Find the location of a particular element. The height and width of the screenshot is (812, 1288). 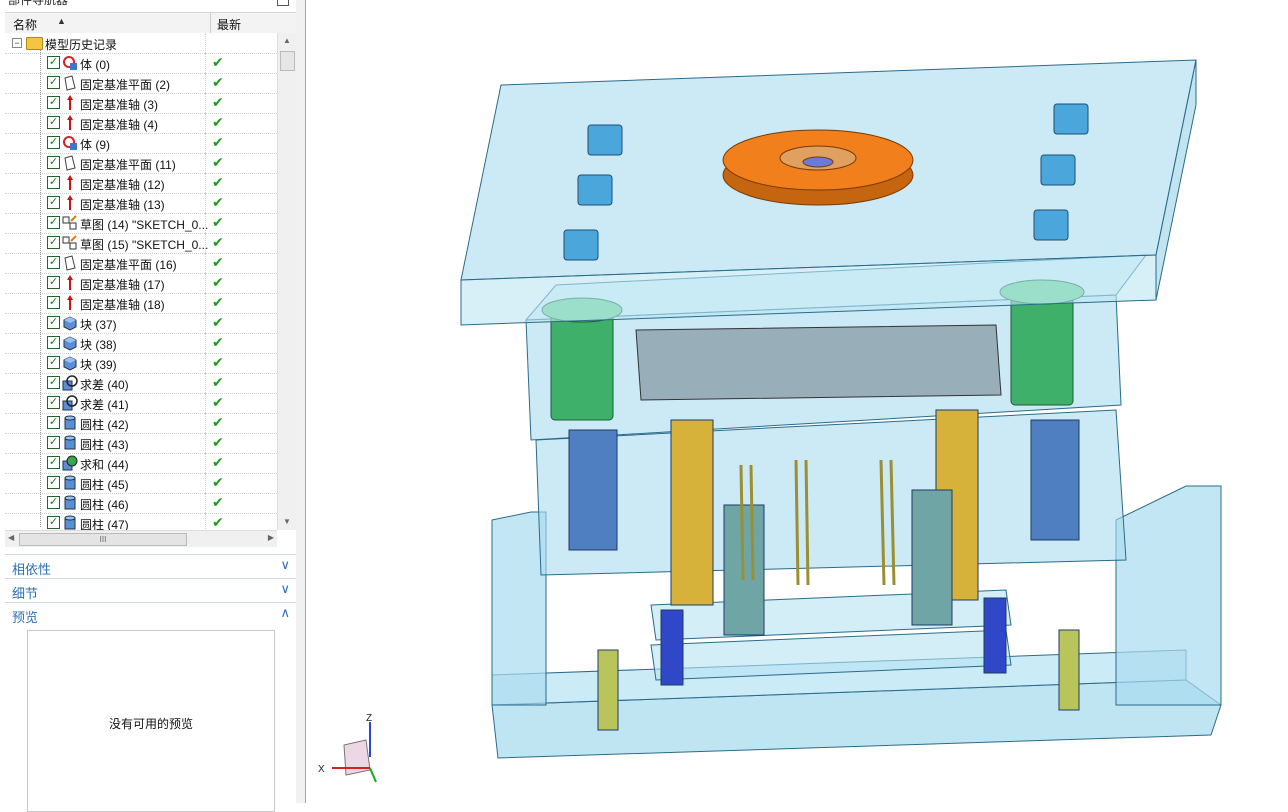

collapse-icon: − is located at coordinates (17, 43).